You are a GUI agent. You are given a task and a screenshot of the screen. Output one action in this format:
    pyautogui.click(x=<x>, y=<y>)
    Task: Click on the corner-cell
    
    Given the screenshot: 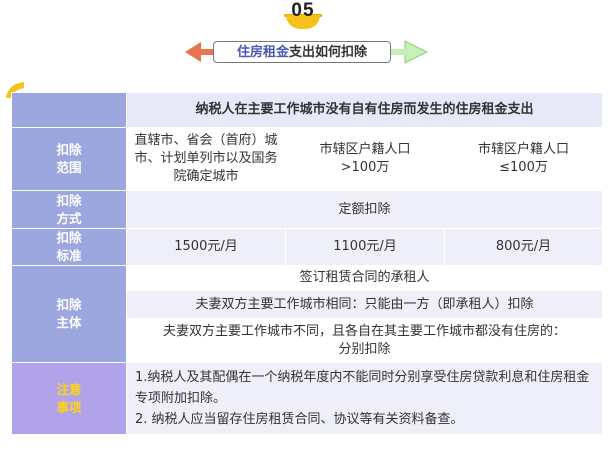 What is the action you would take?
    pyautogui.click(x=69, y=110)
    